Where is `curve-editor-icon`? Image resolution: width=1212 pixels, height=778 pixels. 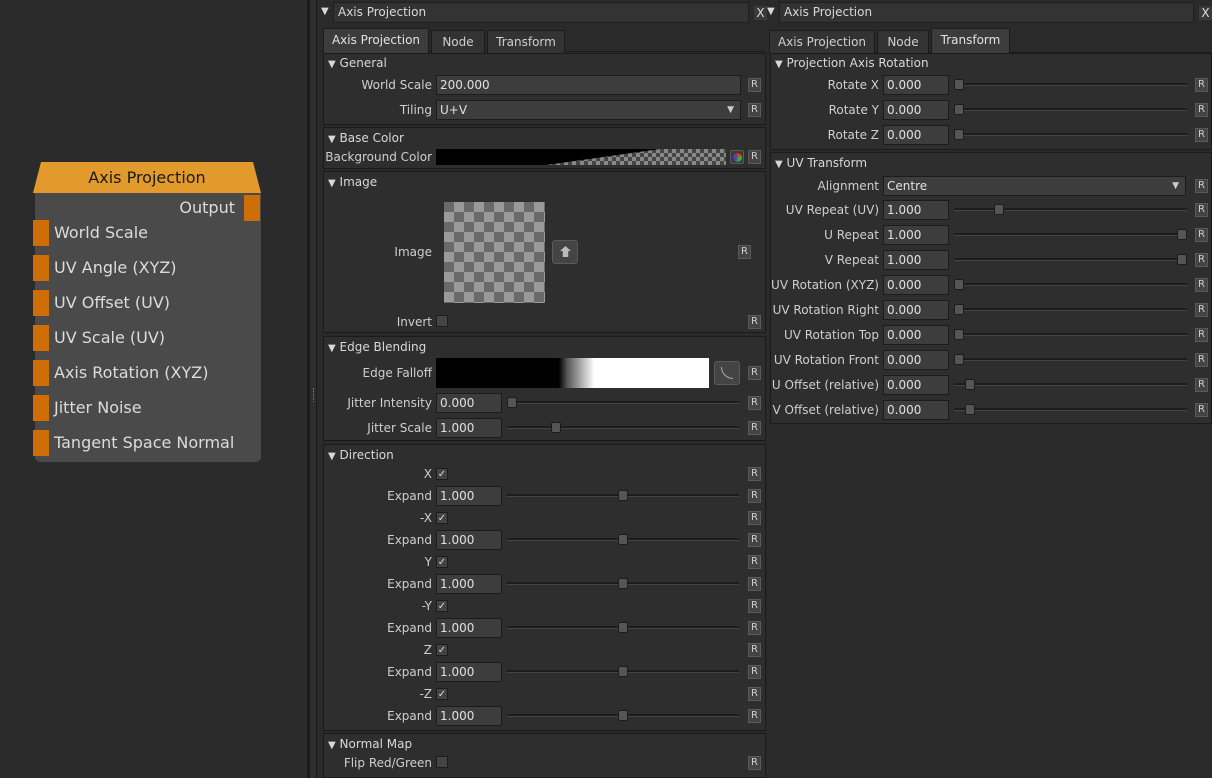
curve-editor-icon is located at coordinates (727, 373).